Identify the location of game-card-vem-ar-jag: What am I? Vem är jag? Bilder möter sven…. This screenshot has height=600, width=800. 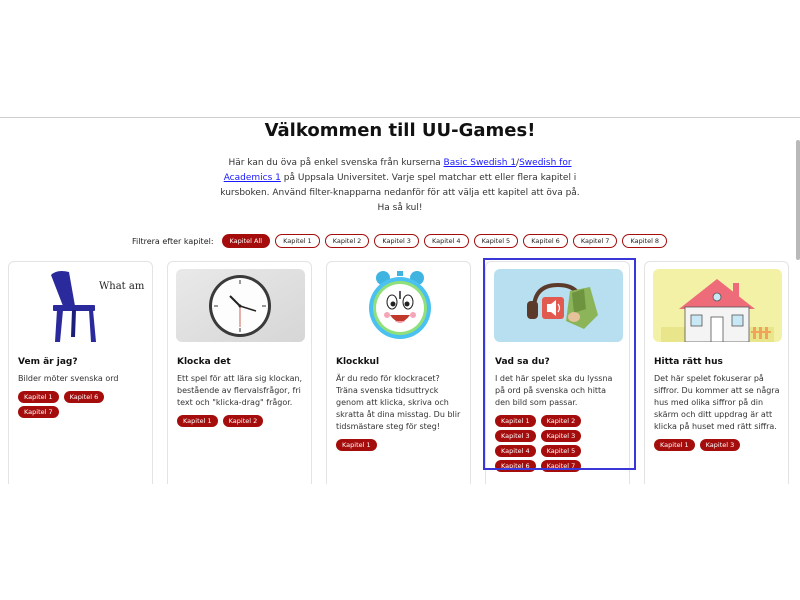
(80, 372).